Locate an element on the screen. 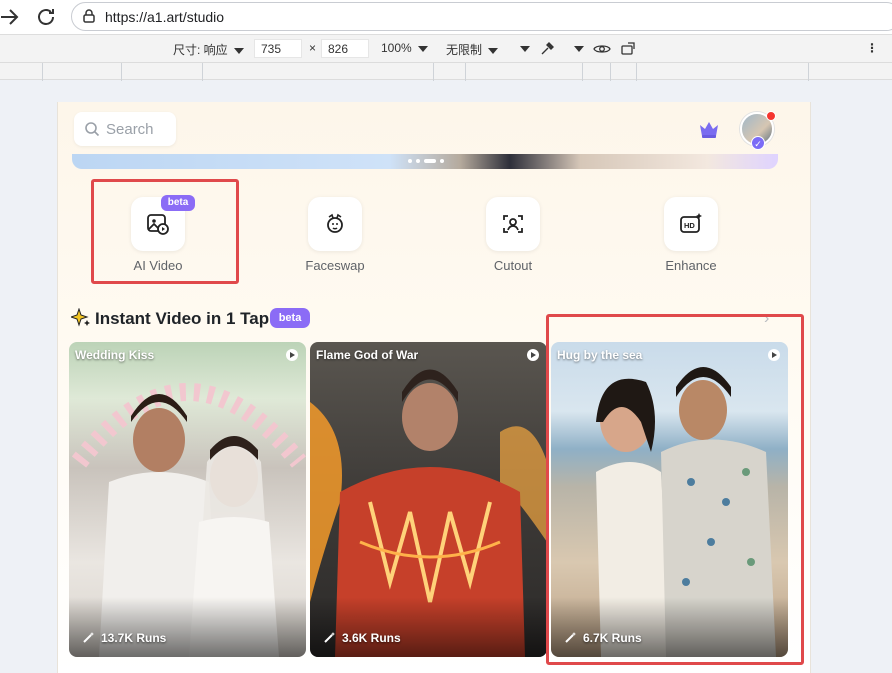  card-title: Flame God of War is located at coordinates (367, 355).